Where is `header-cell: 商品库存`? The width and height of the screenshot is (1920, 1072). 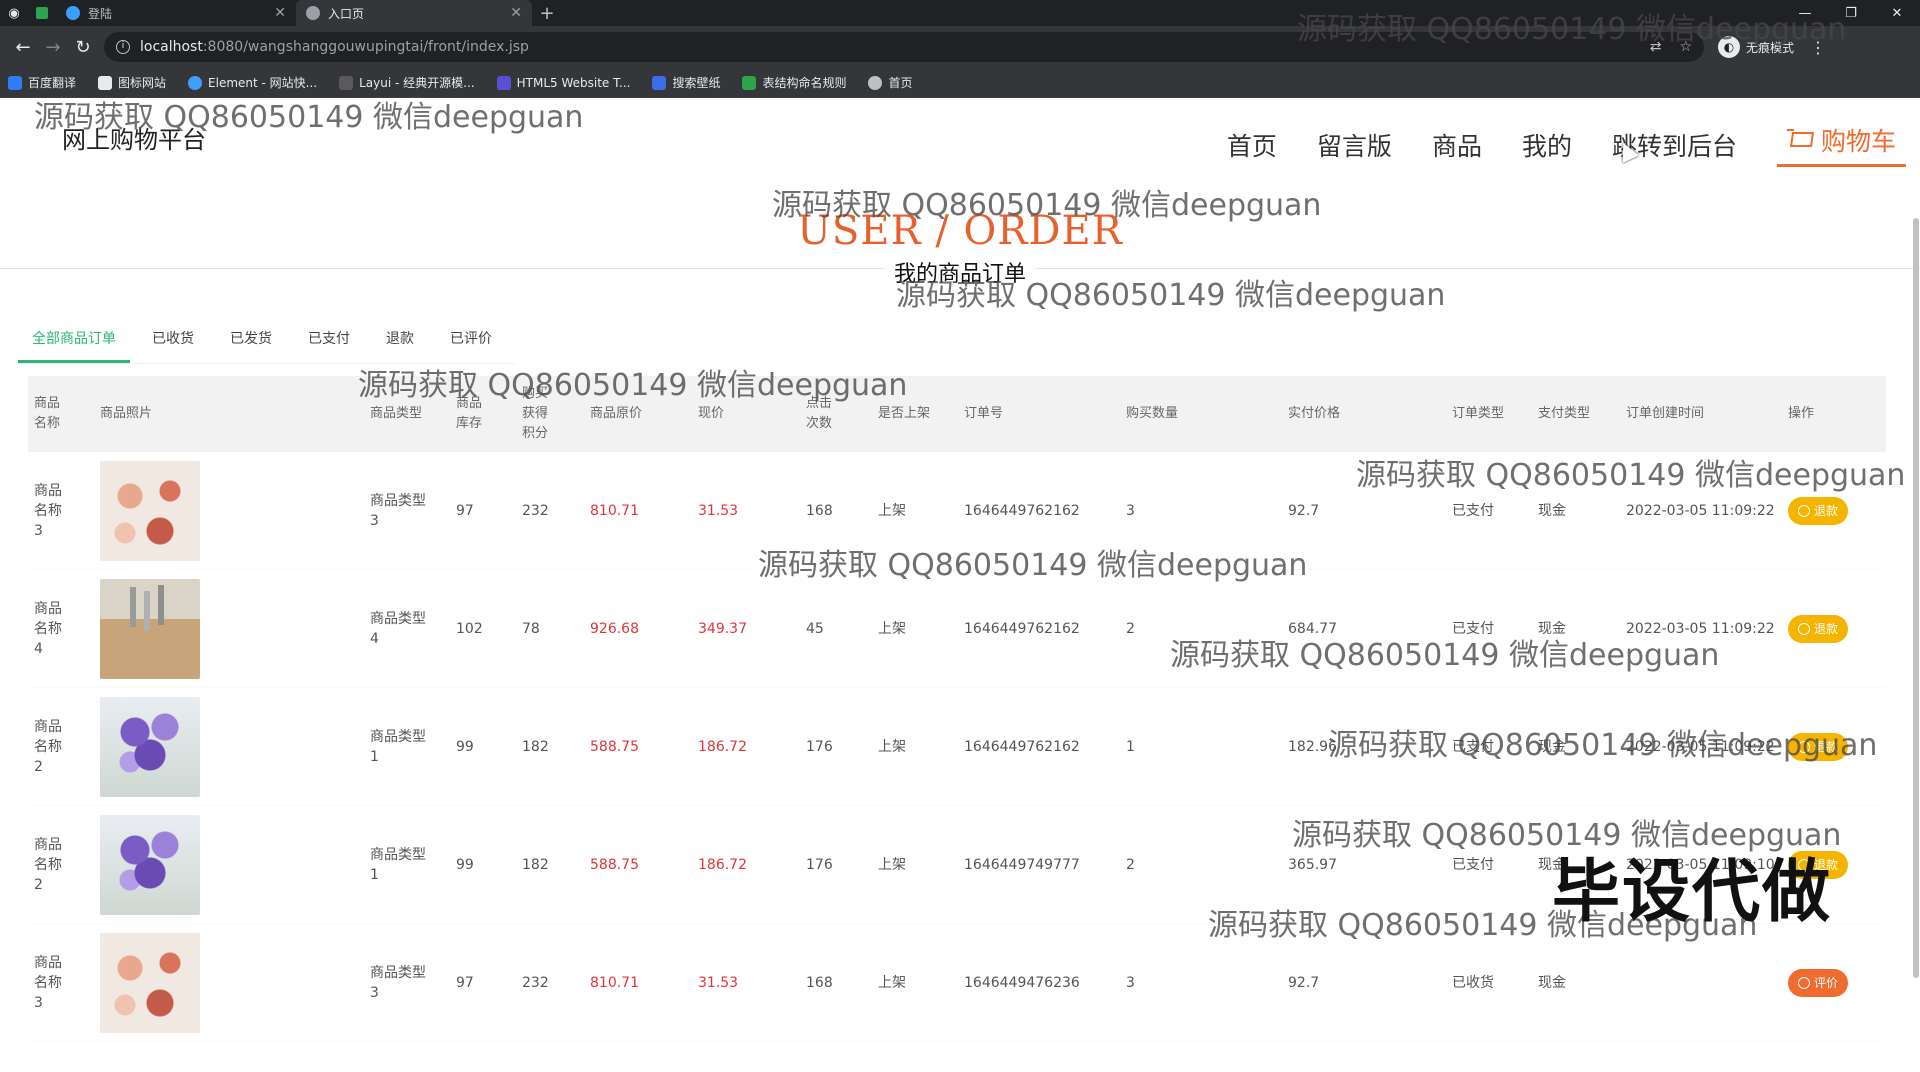 header-cell: 商品库存 is located at coordinates (469, 413).